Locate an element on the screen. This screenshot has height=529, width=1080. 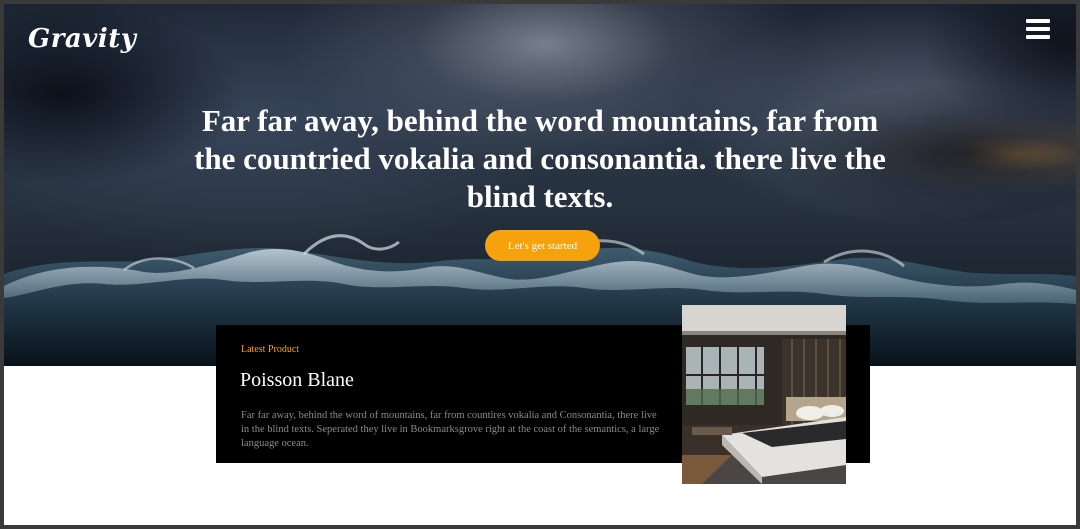
hamburger-menu-icon is located at coordinates (1038, 29).